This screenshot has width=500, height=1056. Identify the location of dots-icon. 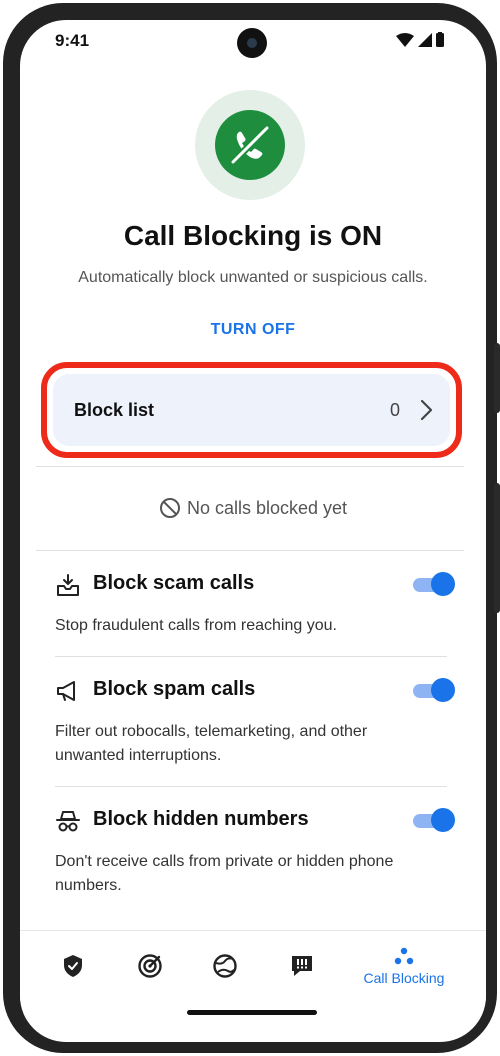
(404, 956).